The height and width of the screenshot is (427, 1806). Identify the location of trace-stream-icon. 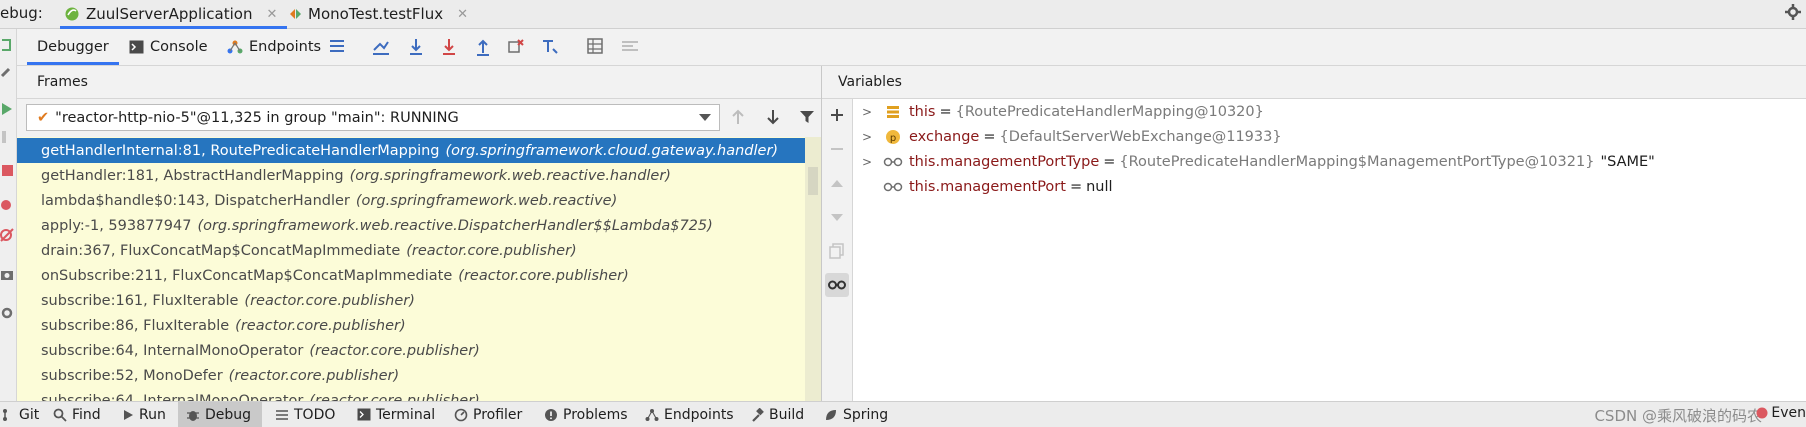
(630, 46).